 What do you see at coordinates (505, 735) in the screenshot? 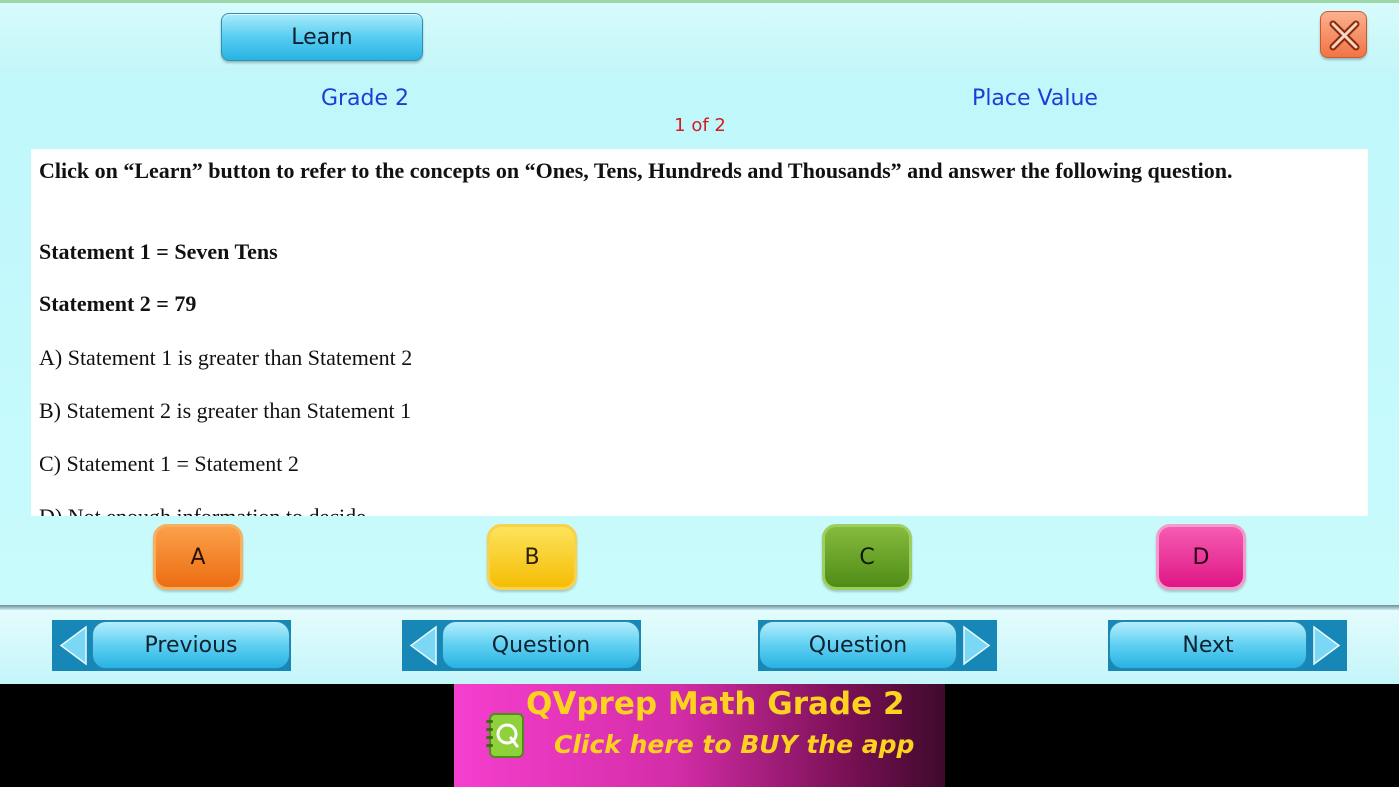
I see `qvprep-notebook-logo-icon` at bounding box center [505, 735].